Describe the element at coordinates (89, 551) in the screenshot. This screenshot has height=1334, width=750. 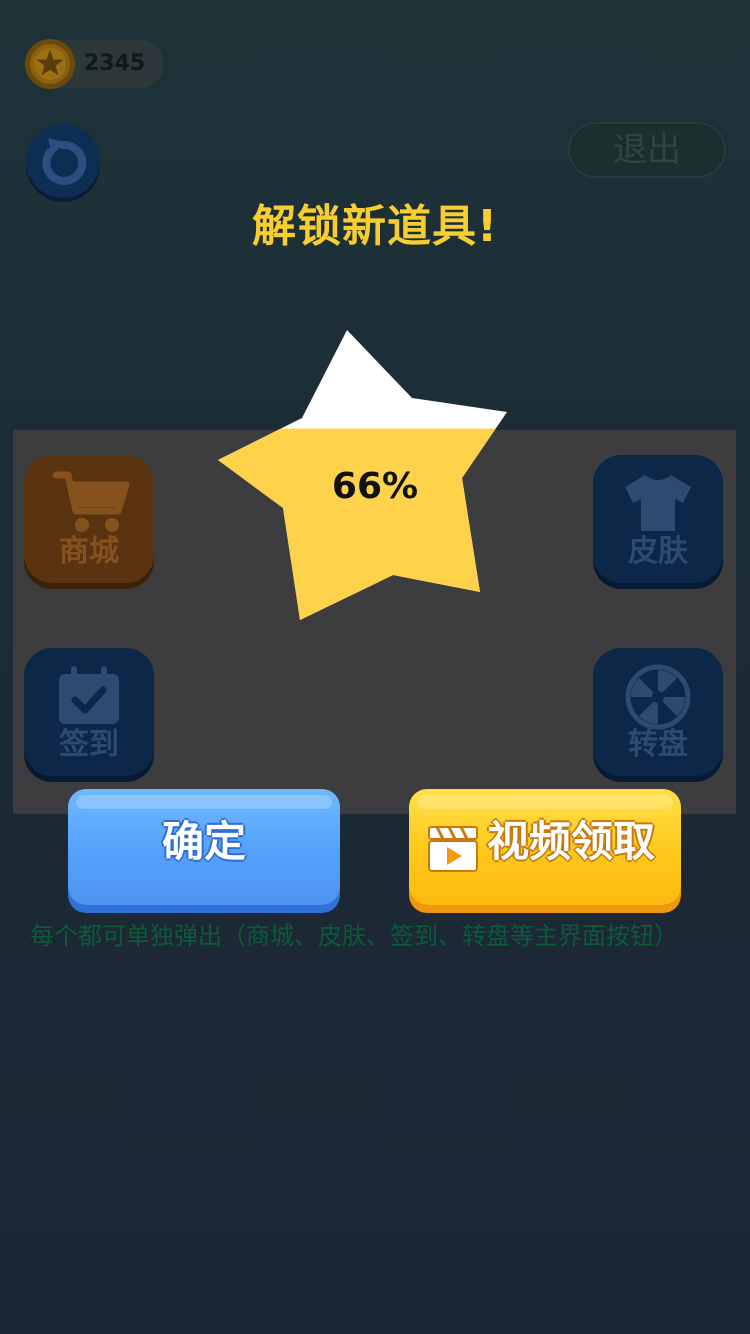
I see `shop-label: 商城` at that location.